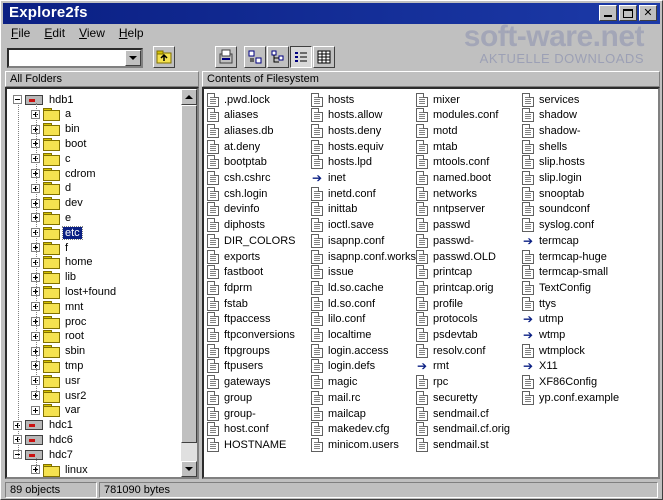  Describe the element at coordinates (52, 158) in the screenshot. I see `tree-item-c: c` at that location.